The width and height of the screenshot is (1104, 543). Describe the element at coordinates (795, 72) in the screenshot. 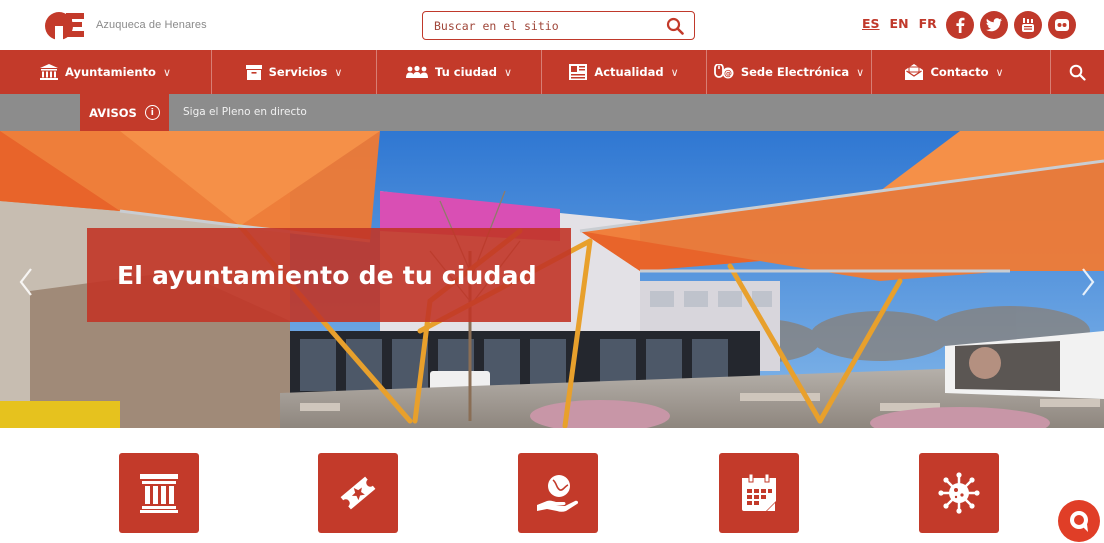

I see `nav-label: Sede Electrónica` at that location.